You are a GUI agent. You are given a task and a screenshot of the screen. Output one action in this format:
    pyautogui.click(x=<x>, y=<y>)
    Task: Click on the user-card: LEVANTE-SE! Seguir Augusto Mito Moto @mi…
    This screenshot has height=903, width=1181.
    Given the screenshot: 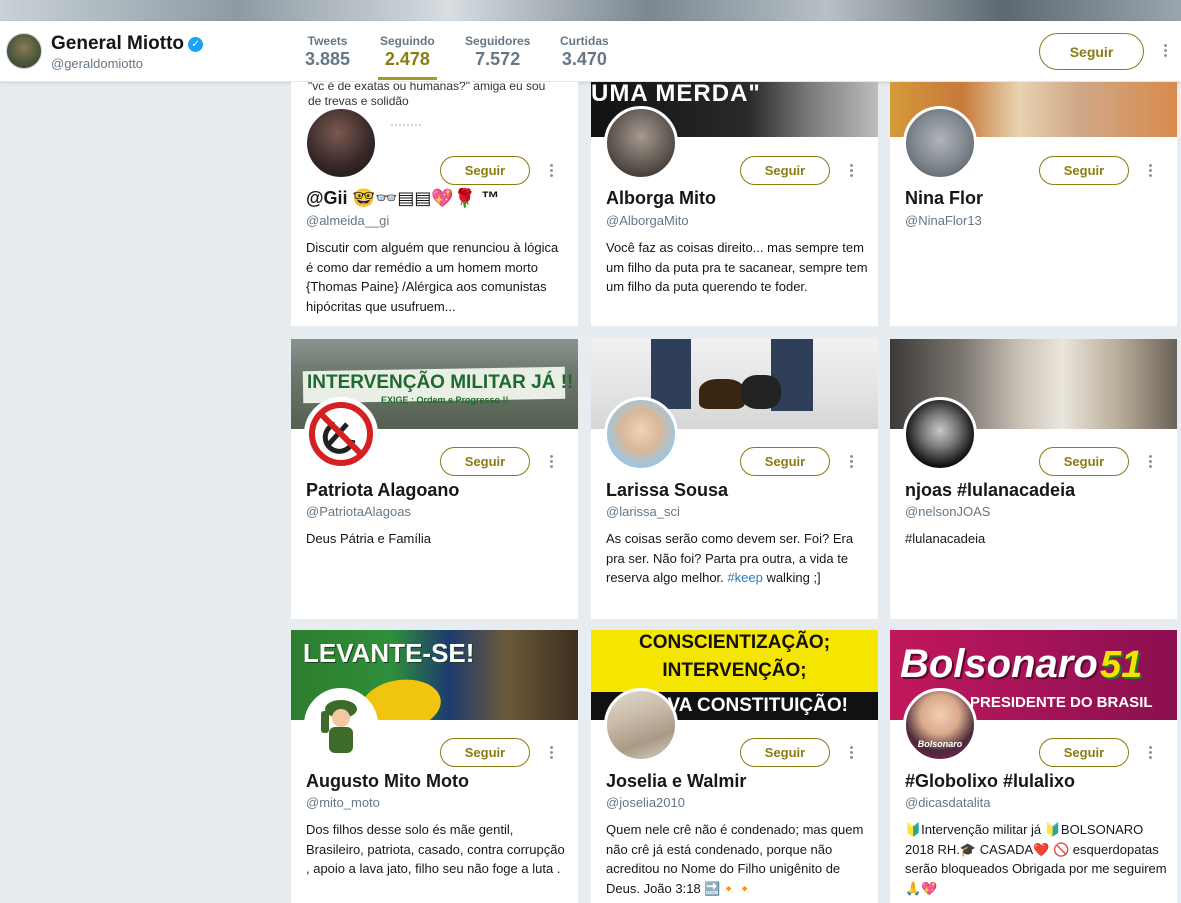 What is the action you would take?
    pyautogui.click(x=434, y=766)
    